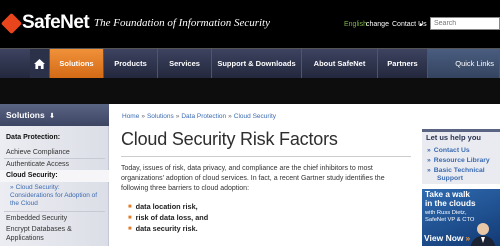  I want to click on help-link-technical-support: » Basic Technical, so click(456, 171).